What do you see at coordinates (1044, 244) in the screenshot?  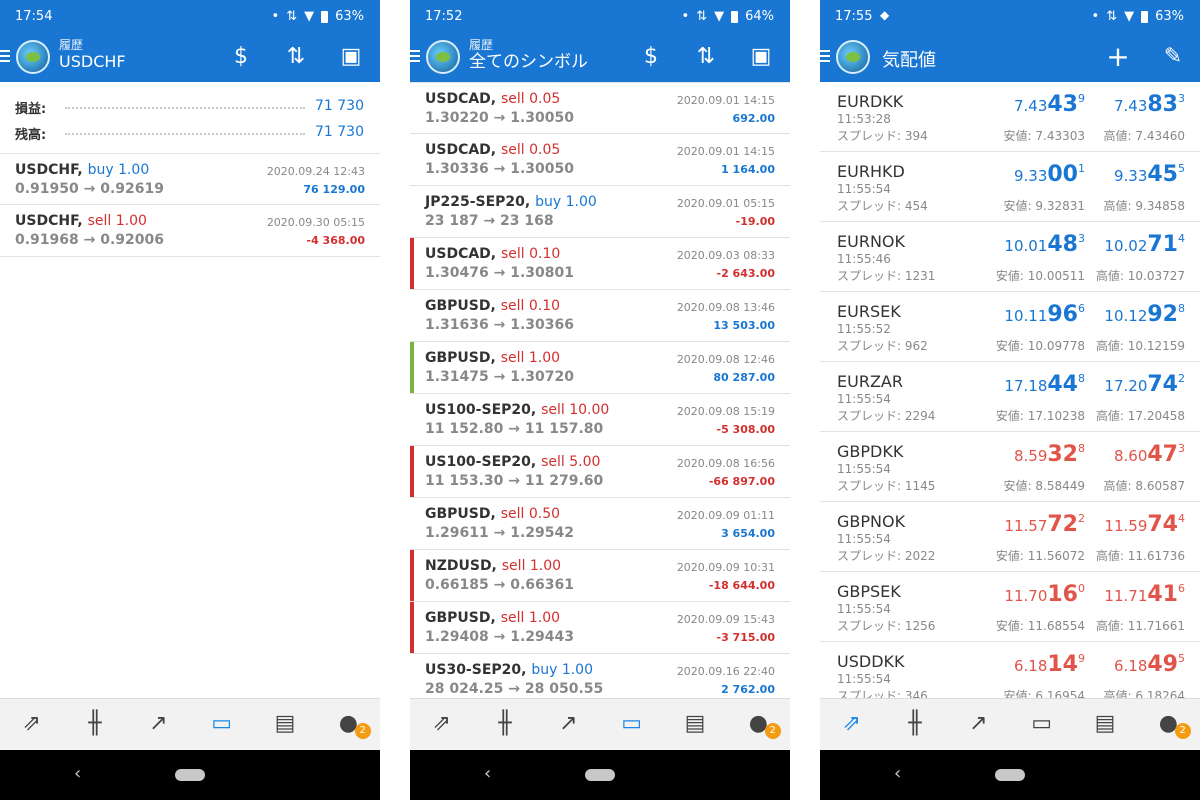 I see `bid-price: 10.01483` at bounding box center [1044, 244].